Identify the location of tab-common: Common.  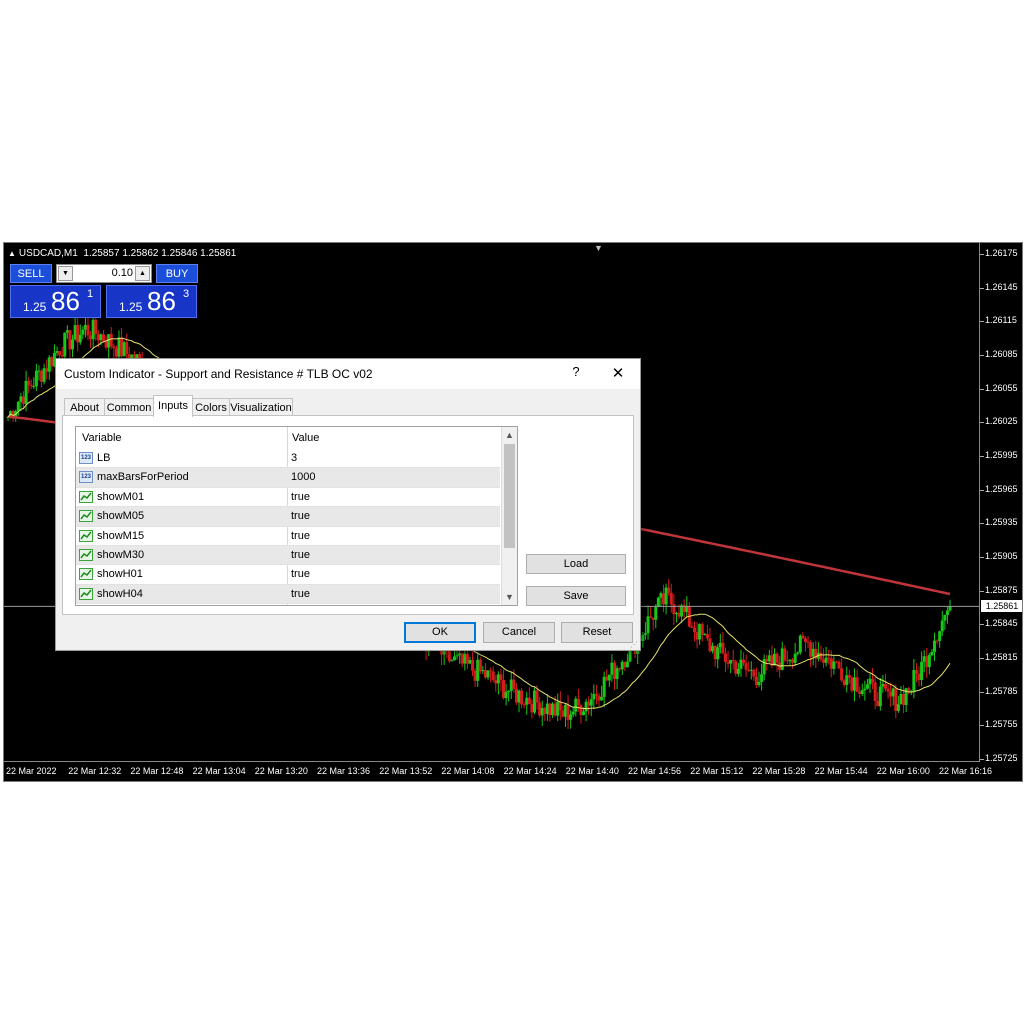
(129, 407).